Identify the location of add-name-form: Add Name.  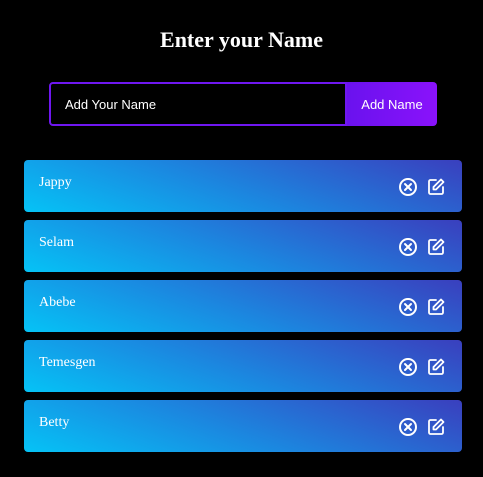
(243, 104).